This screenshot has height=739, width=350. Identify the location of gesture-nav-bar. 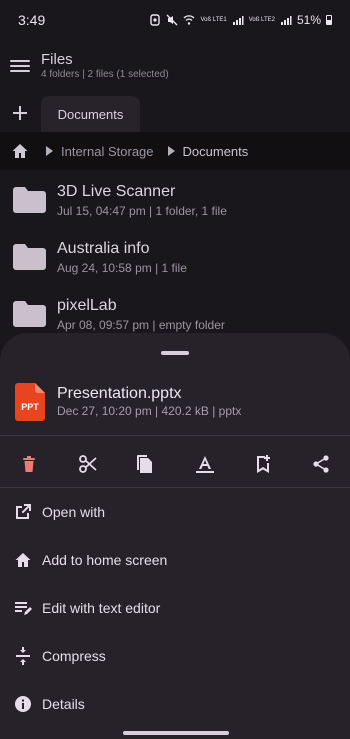
(176, 733).